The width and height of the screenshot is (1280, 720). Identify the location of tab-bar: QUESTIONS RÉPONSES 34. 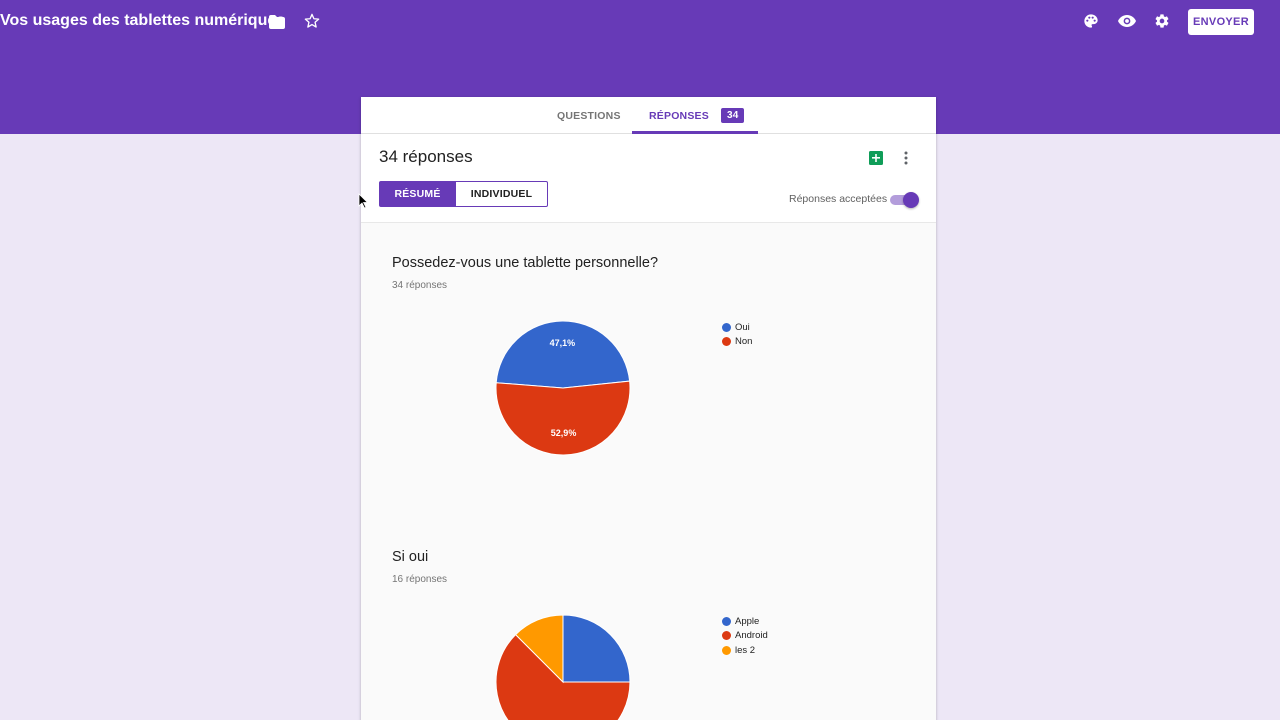
(648, 115).